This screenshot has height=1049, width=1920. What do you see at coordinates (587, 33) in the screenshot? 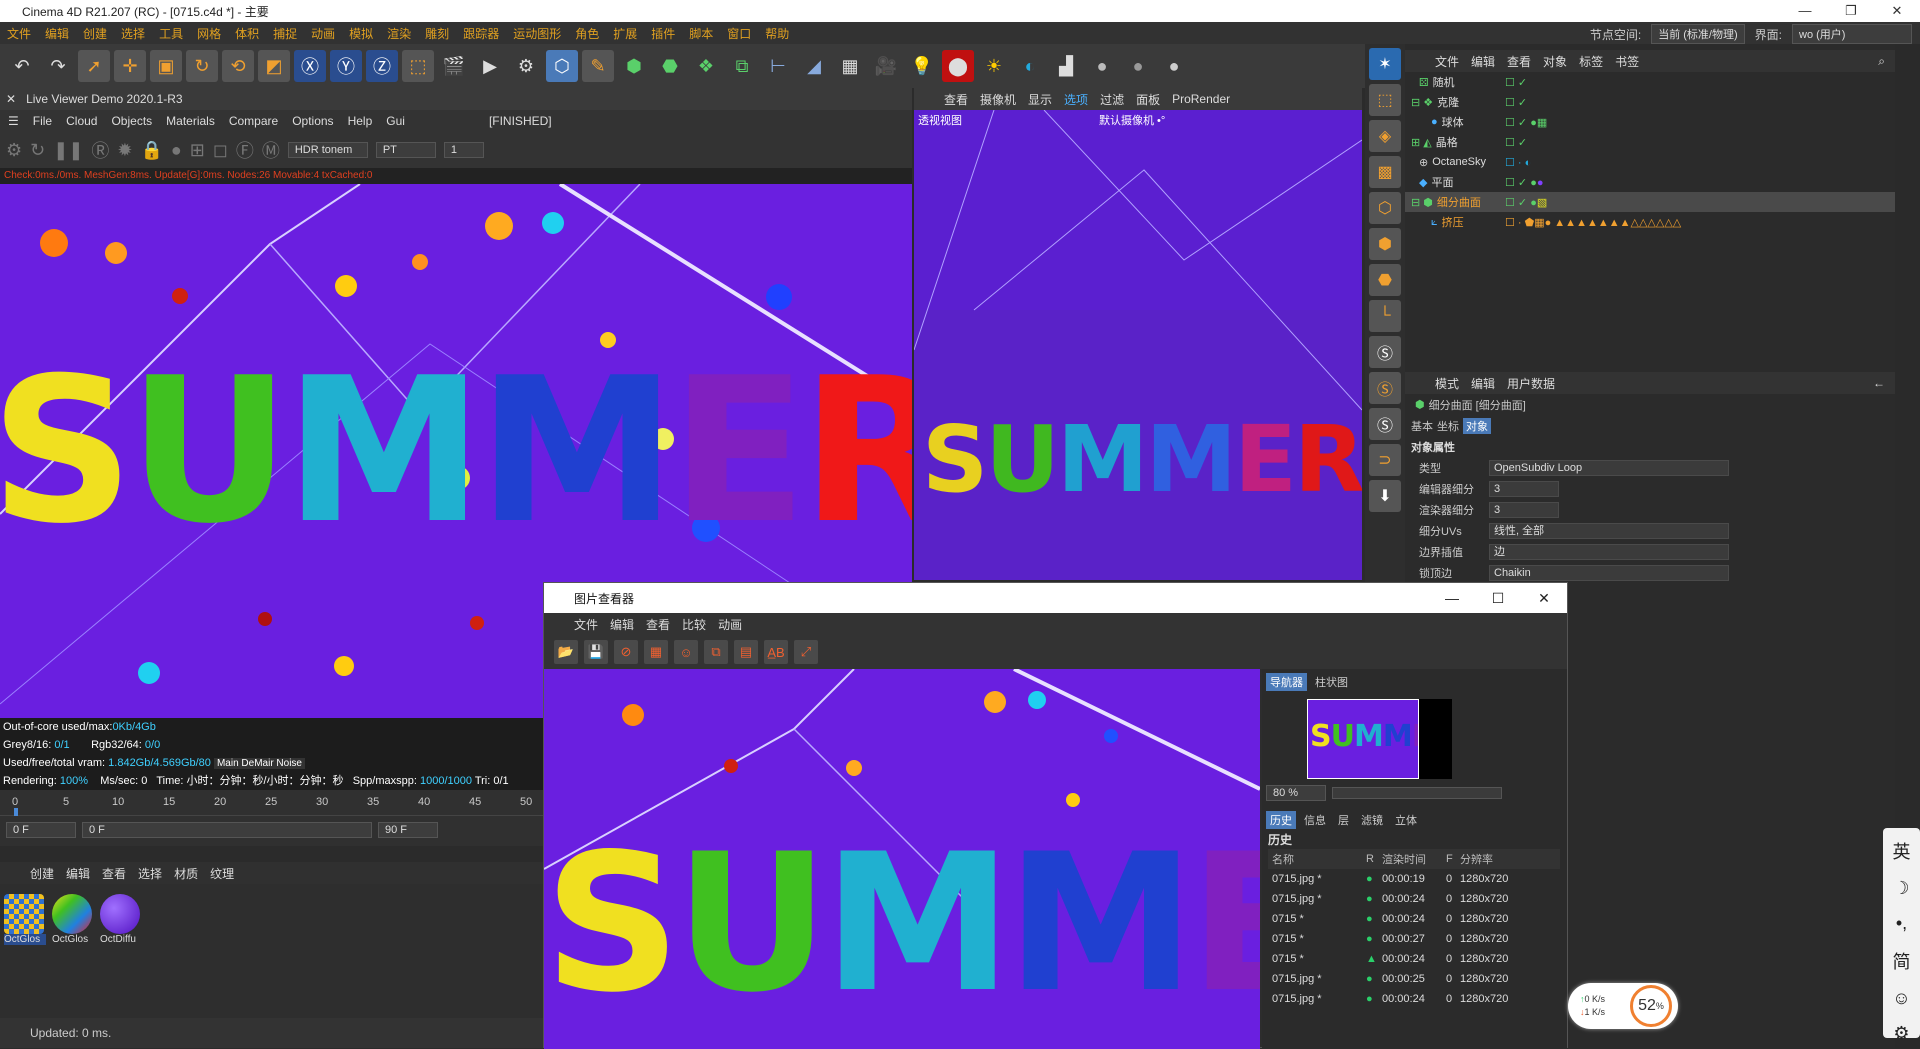
I see `menu-character: 角色` at bounding box center [587, 33].